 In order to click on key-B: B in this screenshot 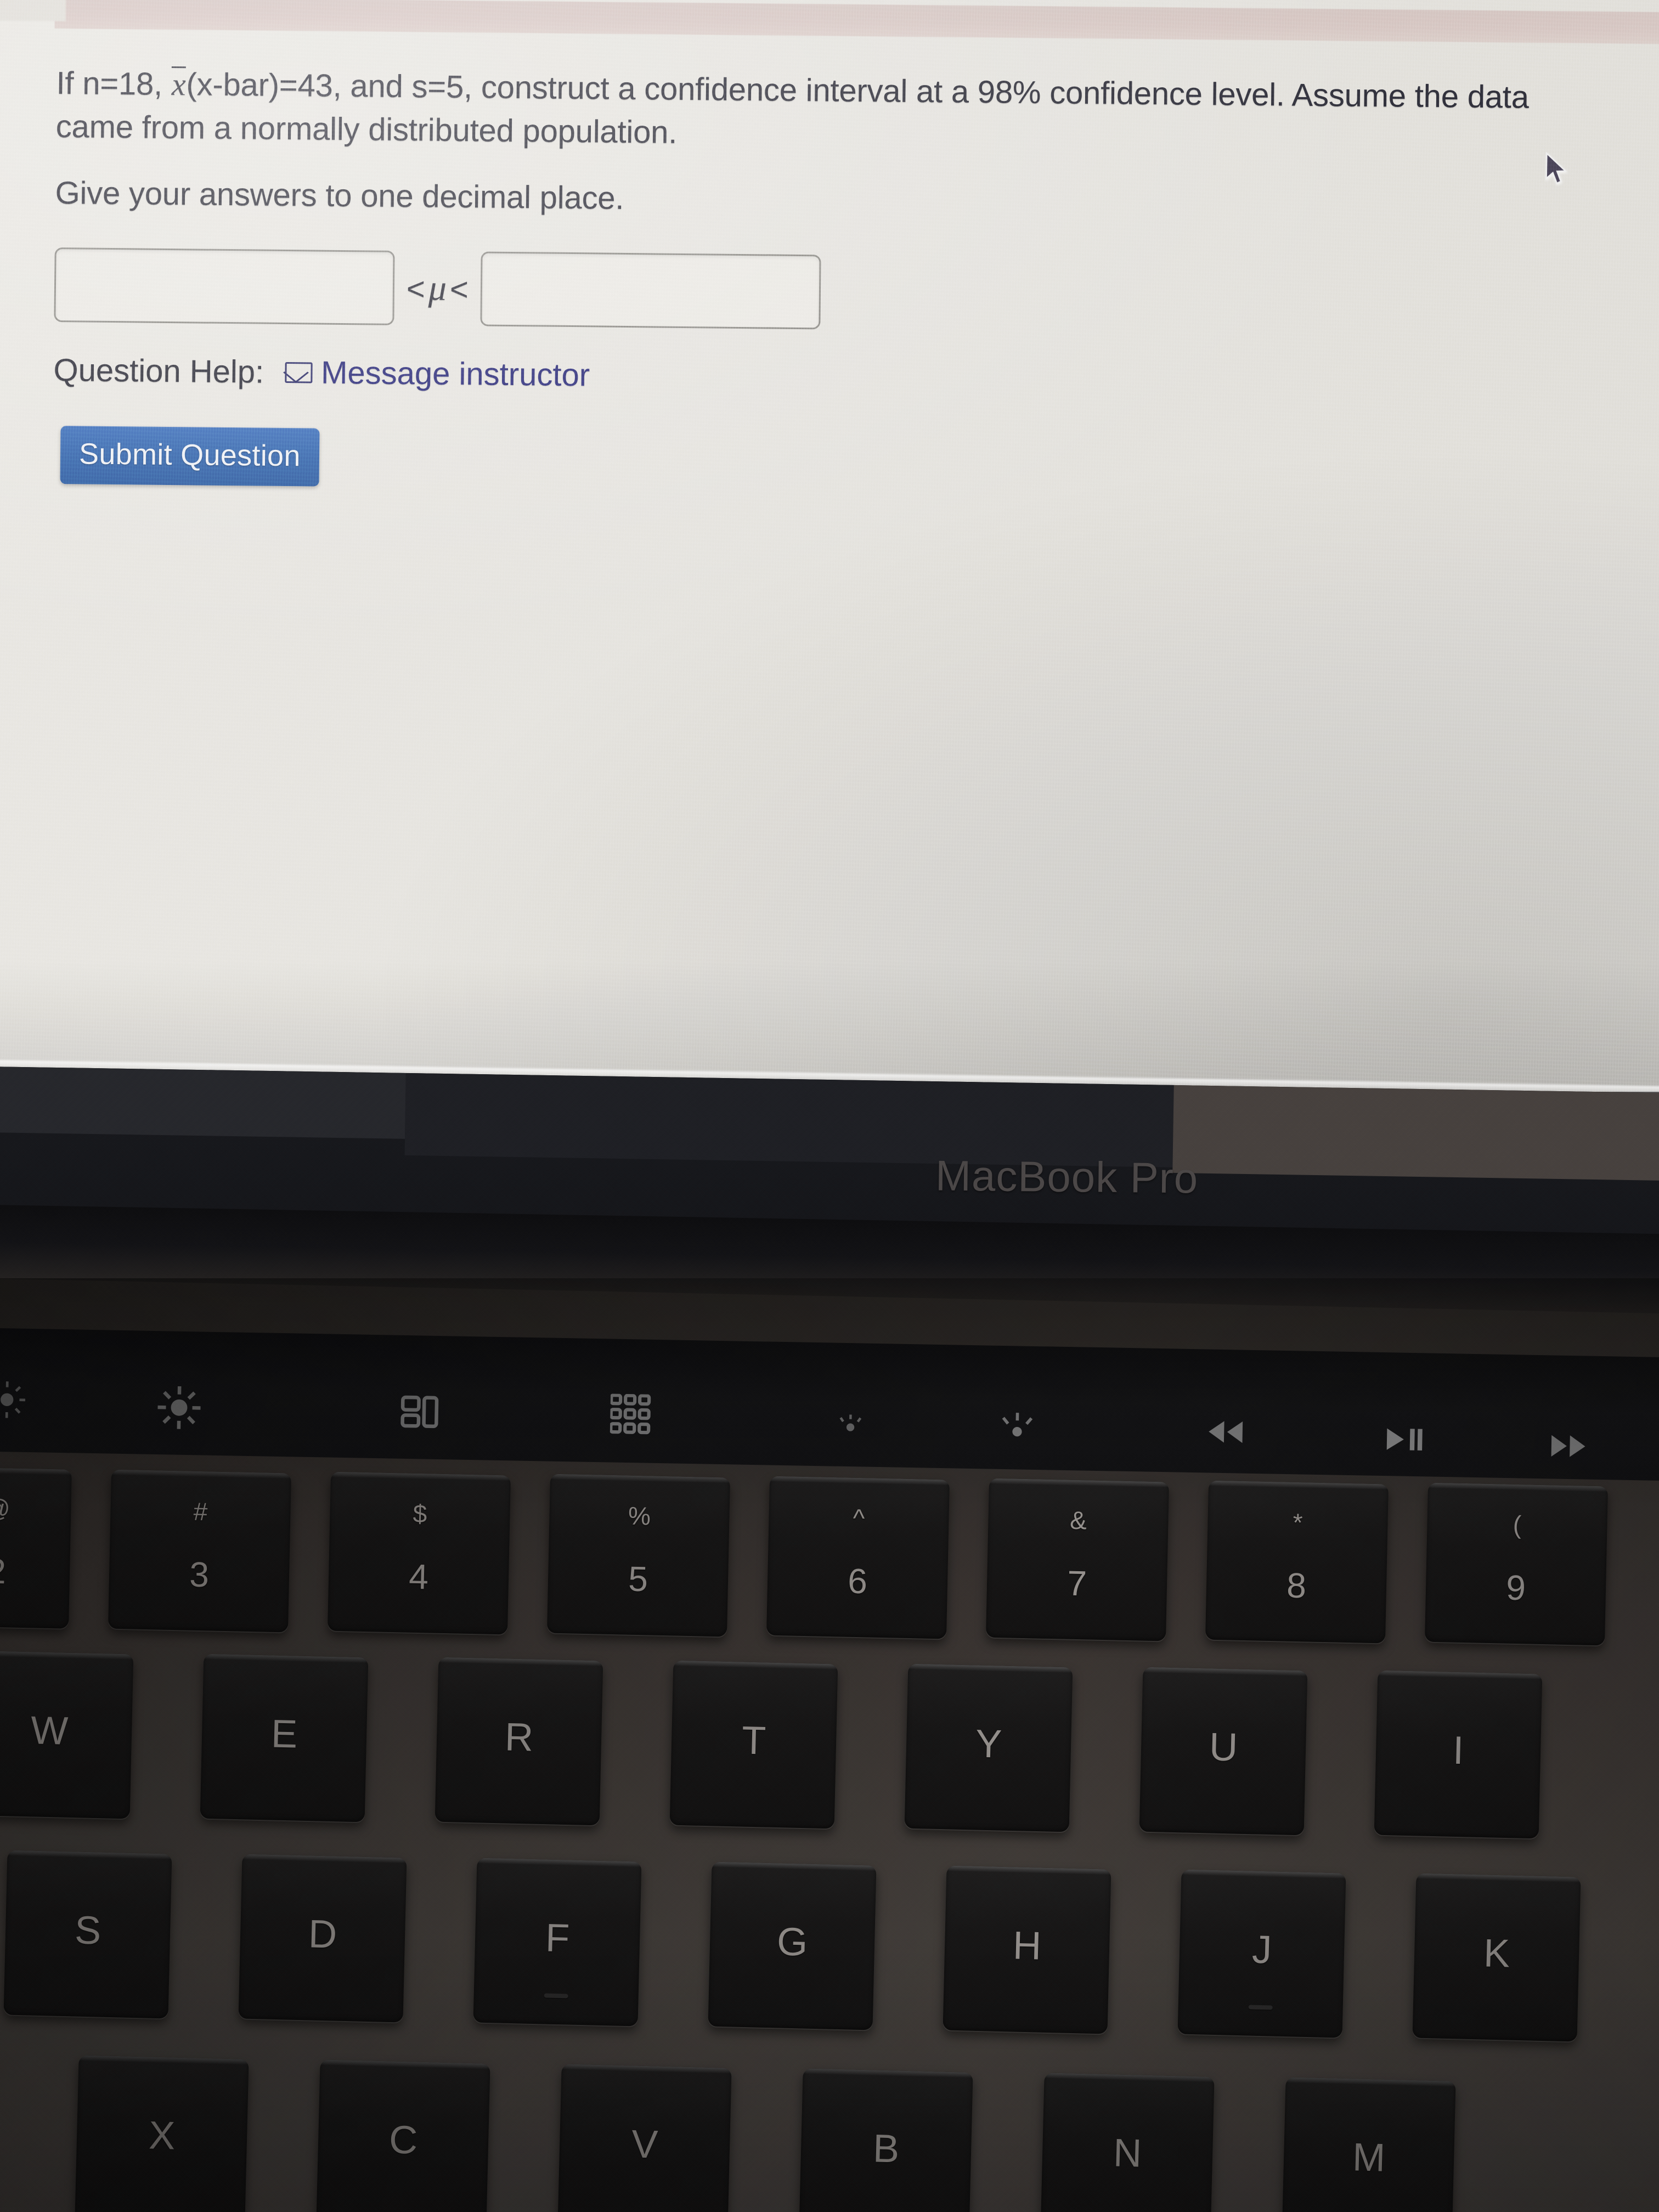, I will do `click(886, 2140)`.